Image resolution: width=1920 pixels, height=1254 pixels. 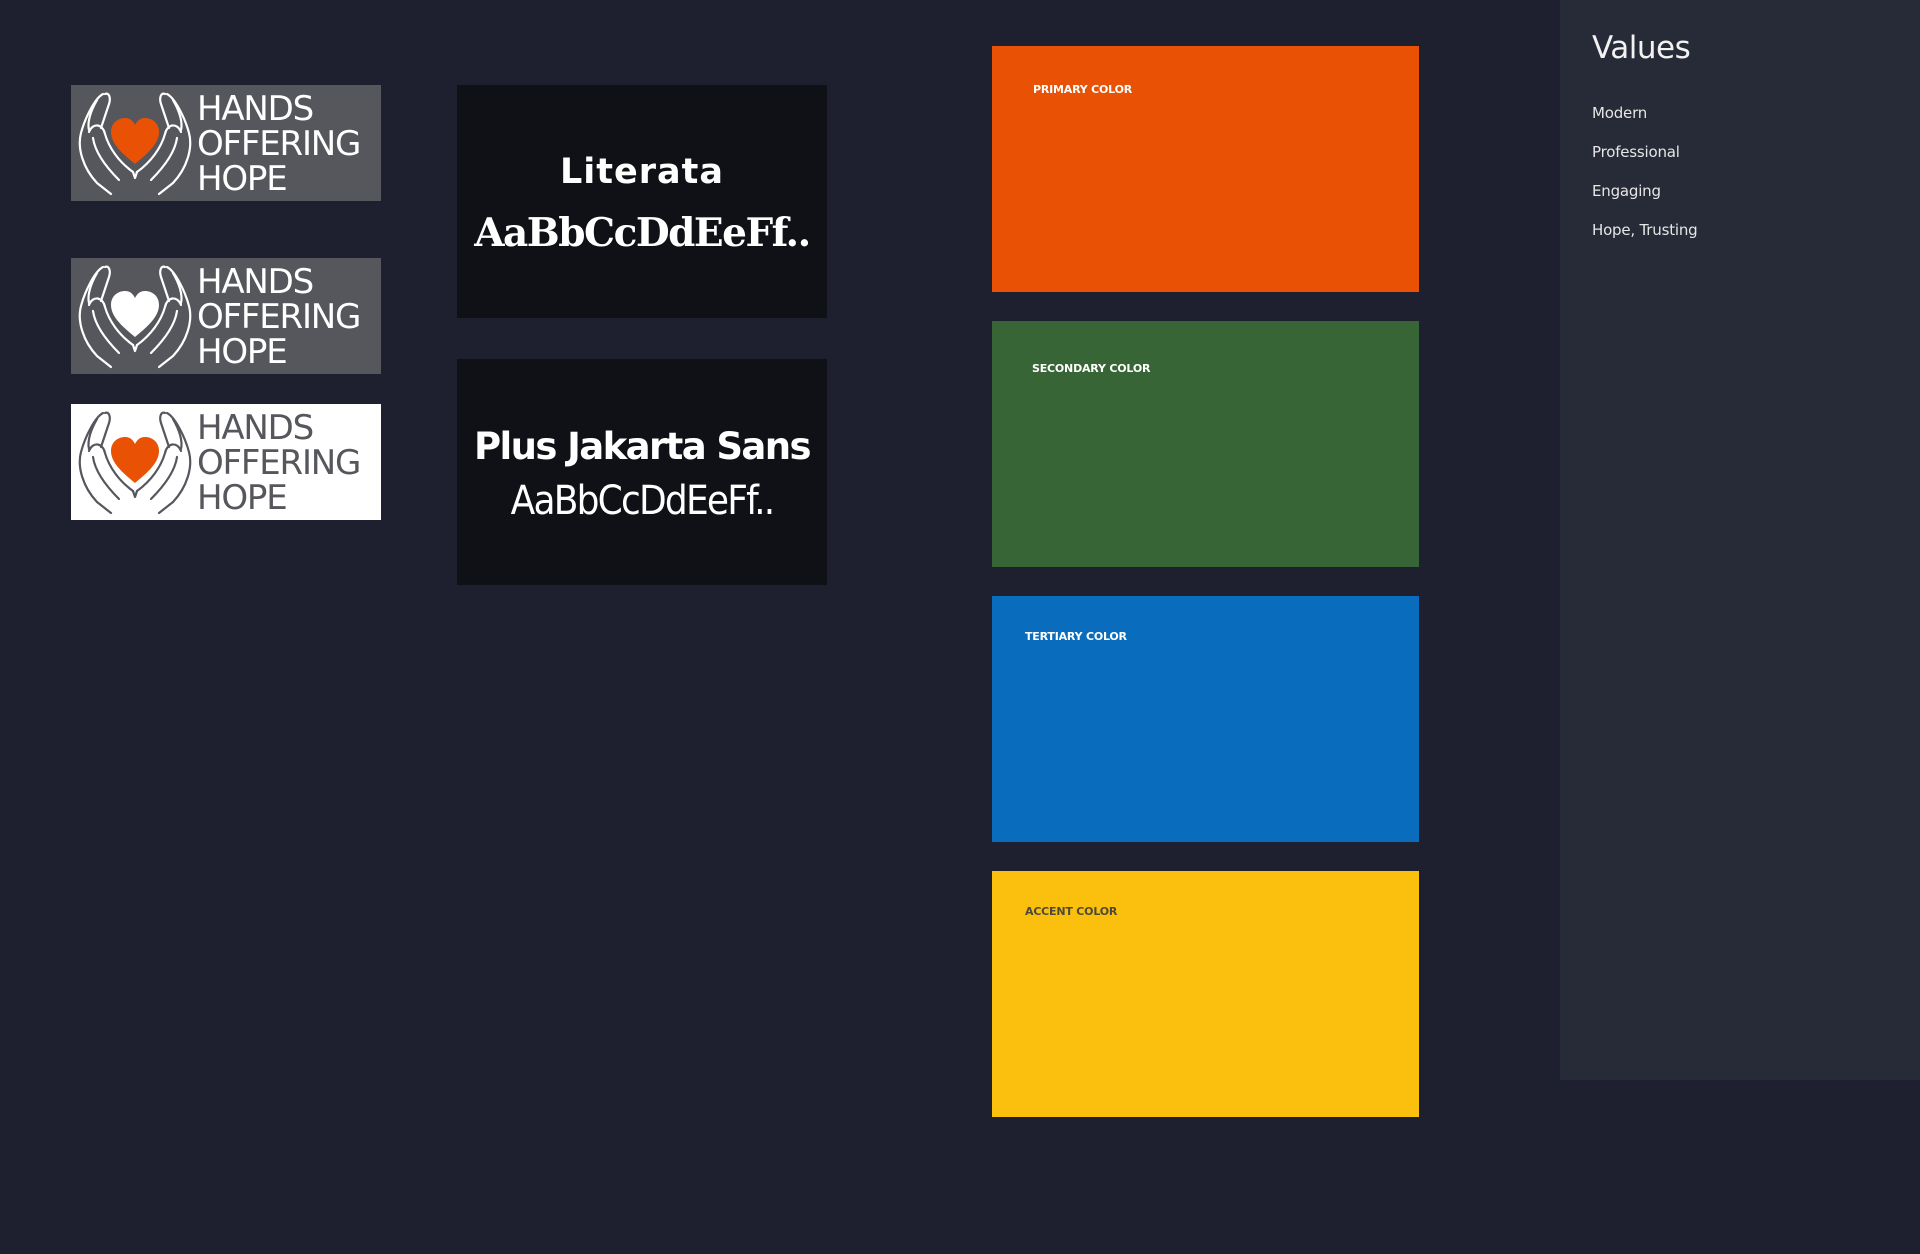 What do you see at coordinates (1091, 368) in the screenshot?
I see `swatch-label: SECONDARY COLOR` at bounding box center [1091, 368].